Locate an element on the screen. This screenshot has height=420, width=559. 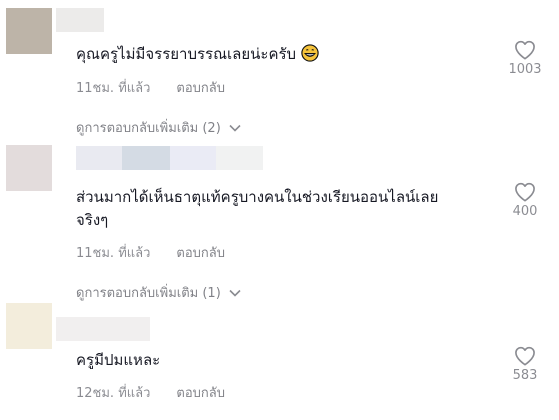
like-button: 1003 is located at coordinates (525, 58).